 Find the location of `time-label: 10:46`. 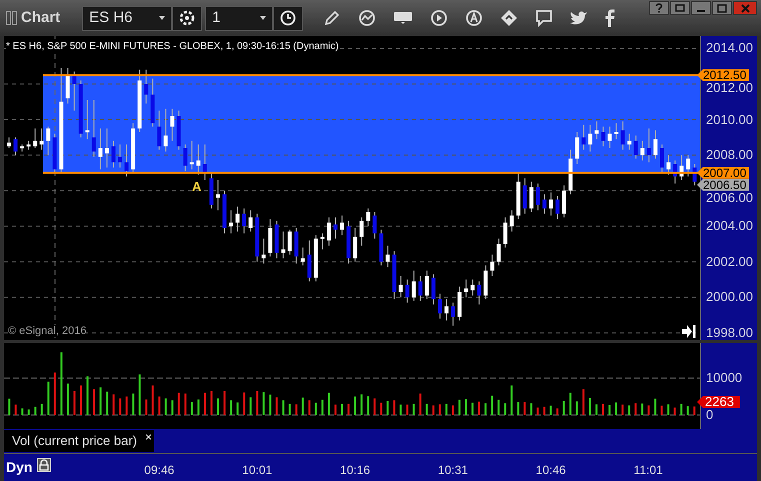

time-label: 10:46 is located at coordinates (551, 470).